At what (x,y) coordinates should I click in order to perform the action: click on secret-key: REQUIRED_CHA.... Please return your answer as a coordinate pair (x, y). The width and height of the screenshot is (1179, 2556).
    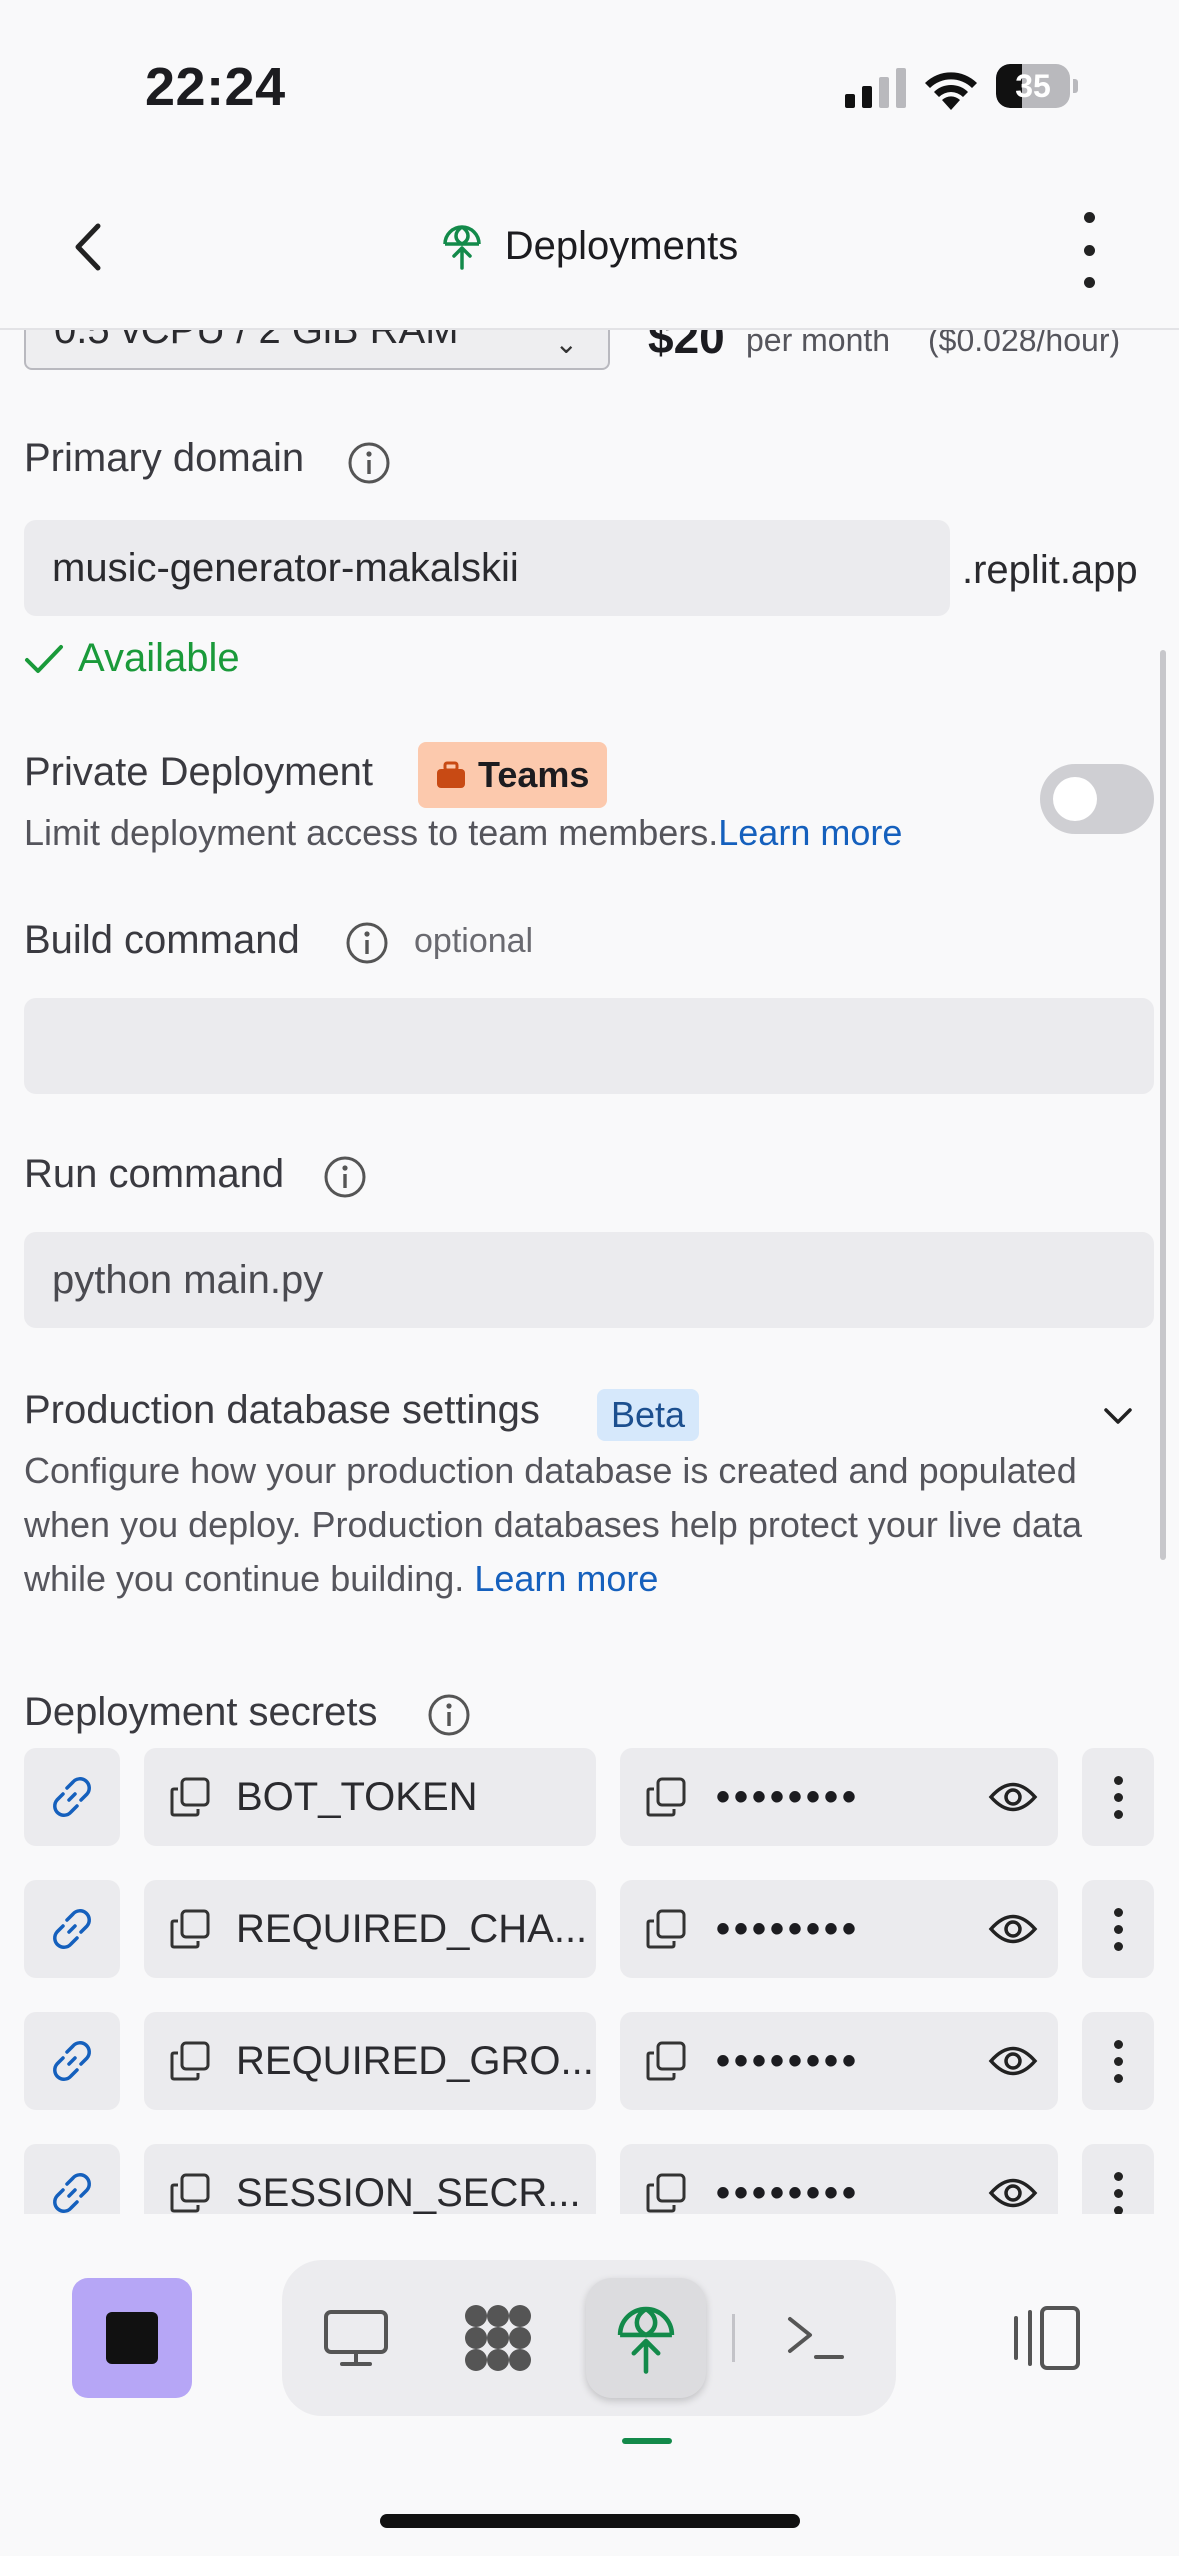
    Looking at the image, I should click on (412, 1928).